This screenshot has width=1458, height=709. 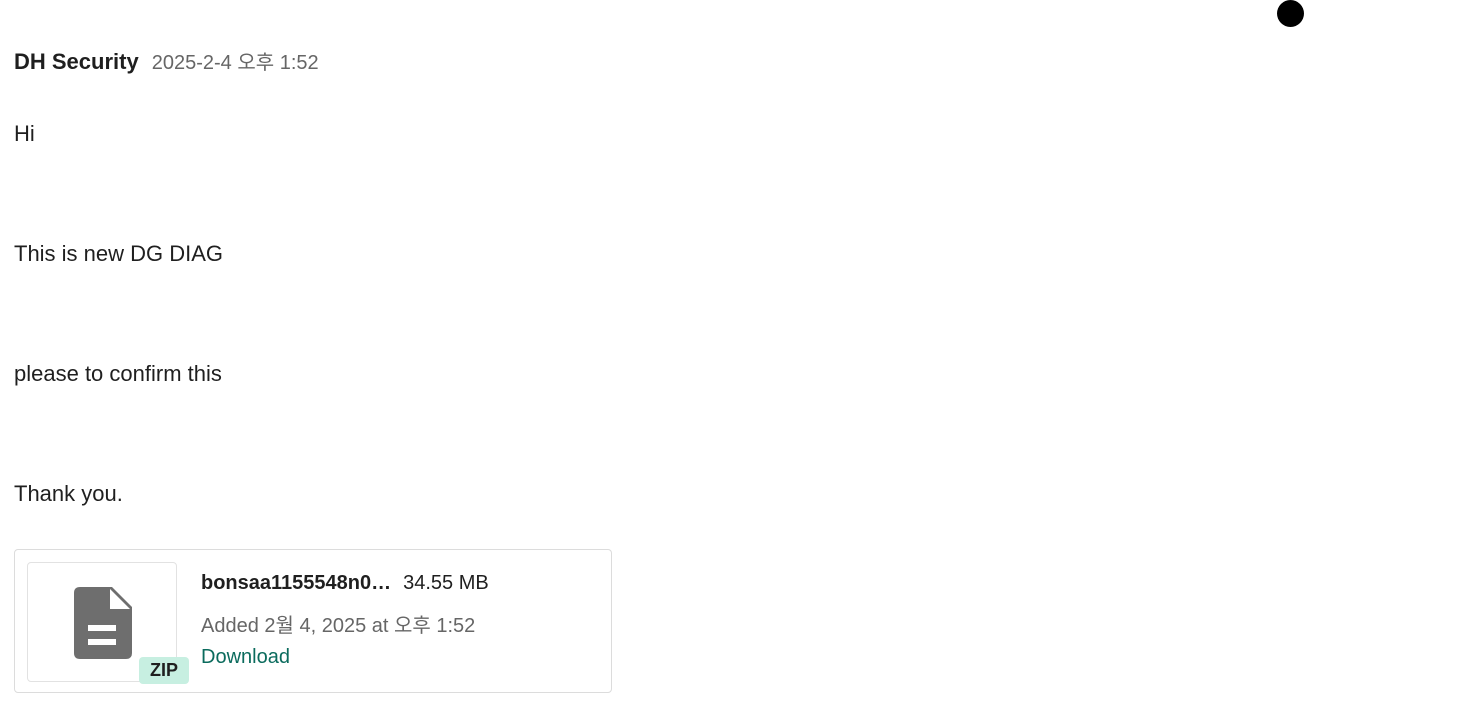 What do you see at coordinates (235, 63) in the screenshot?
I see `message-timestamp: 2025-2-4 오후 1:52` at bounding box center [235, 63].